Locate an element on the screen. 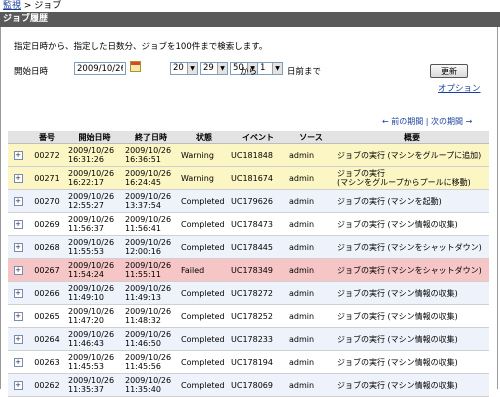  from-text: から is located at coordinates (249, 72).